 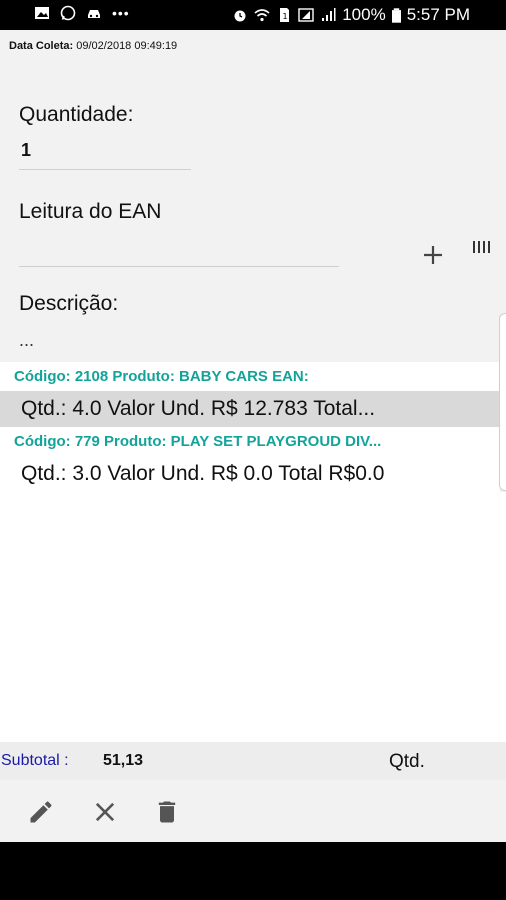 I want to click on status-right-icons: 1 100% 5:57 PM, so click(x=351, y=15).